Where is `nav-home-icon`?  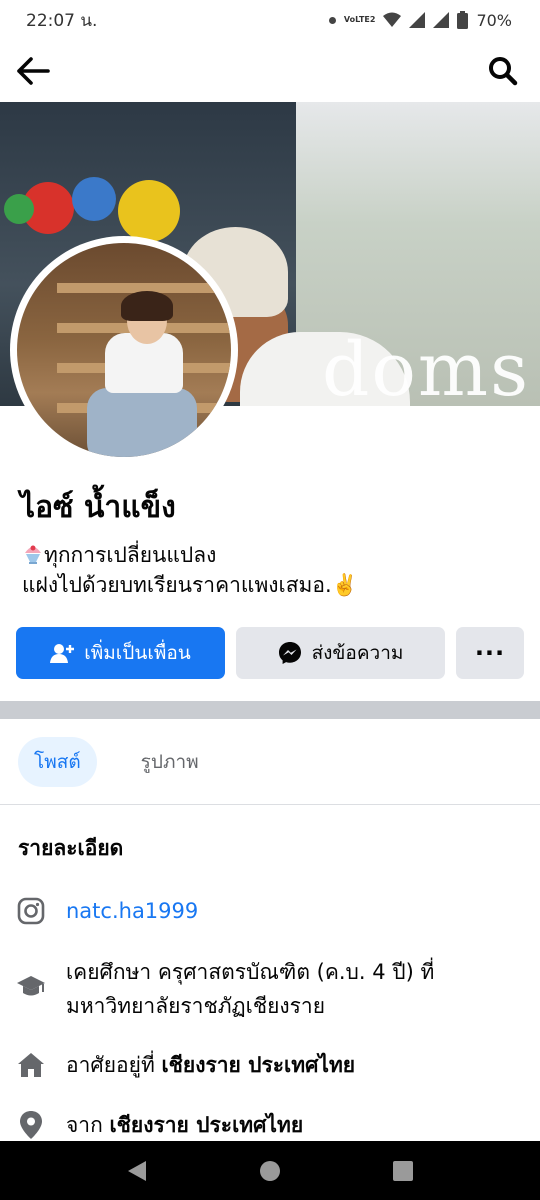
nav-home-icon is located at coordinates (270, 1171).